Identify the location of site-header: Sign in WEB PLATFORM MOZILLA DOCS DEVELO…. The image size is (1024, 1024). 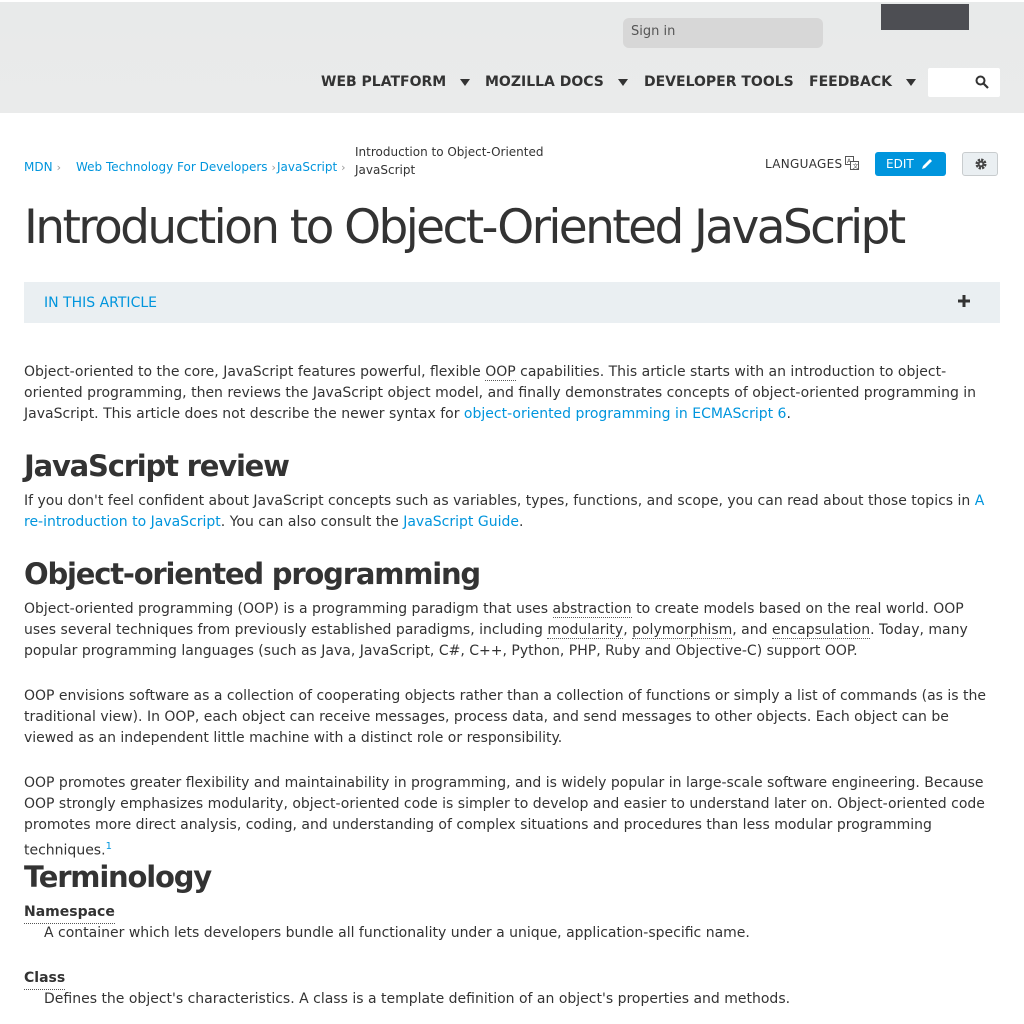
(512, 56).